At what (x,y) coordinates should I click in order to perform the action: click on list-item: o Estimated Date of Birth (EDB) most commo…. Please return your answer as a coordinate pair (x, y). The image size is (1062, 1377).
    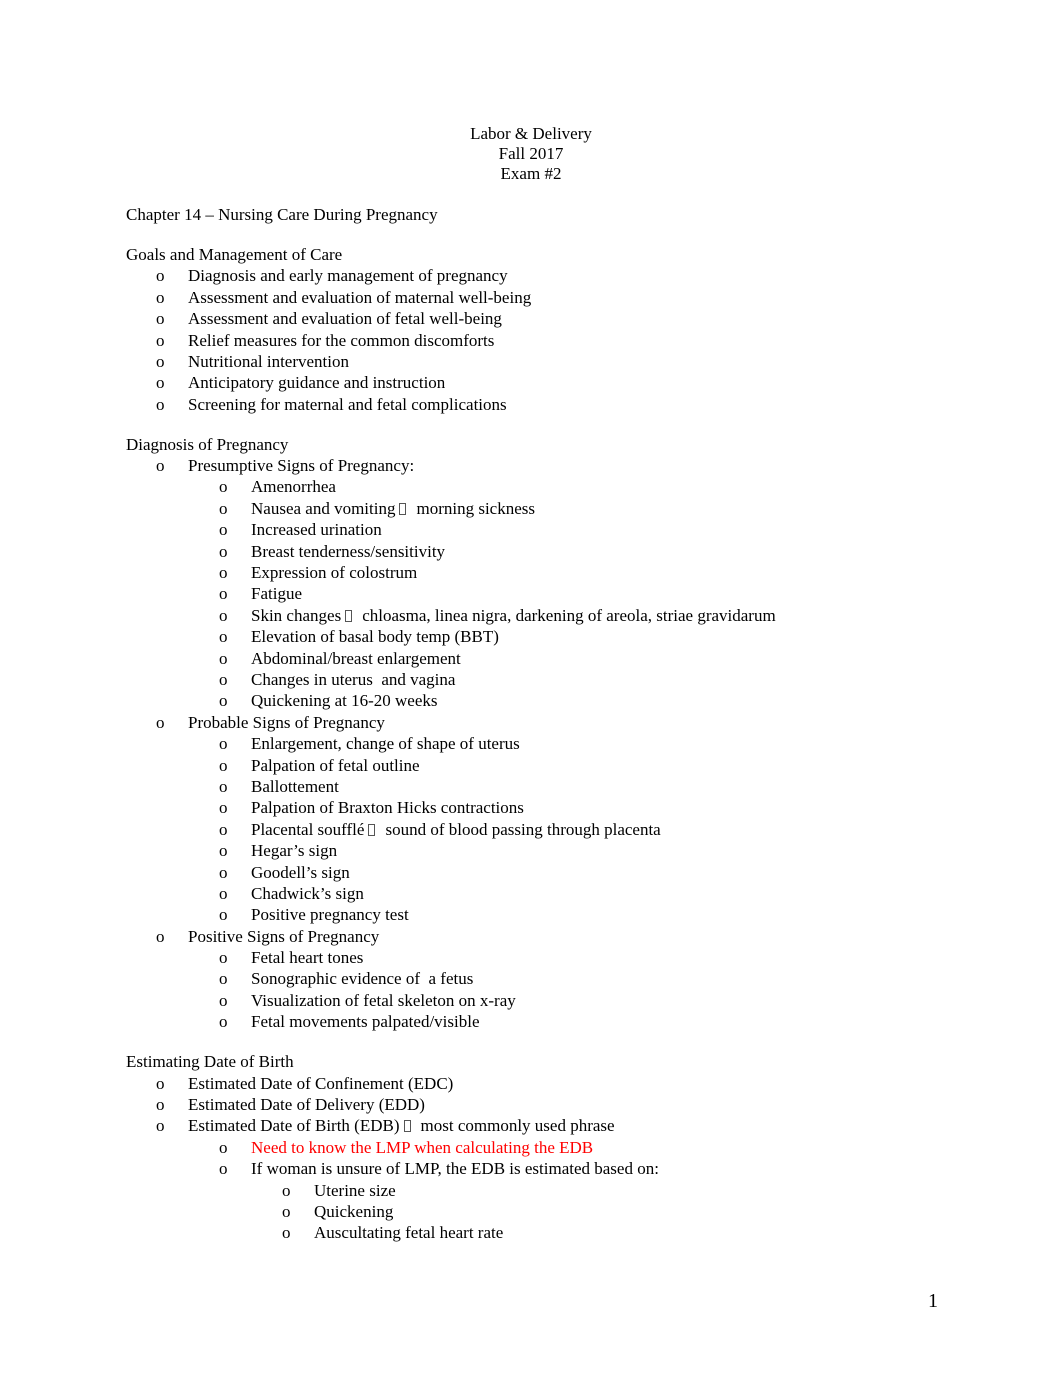
    Looking at the image, I should click on (385, 1126).